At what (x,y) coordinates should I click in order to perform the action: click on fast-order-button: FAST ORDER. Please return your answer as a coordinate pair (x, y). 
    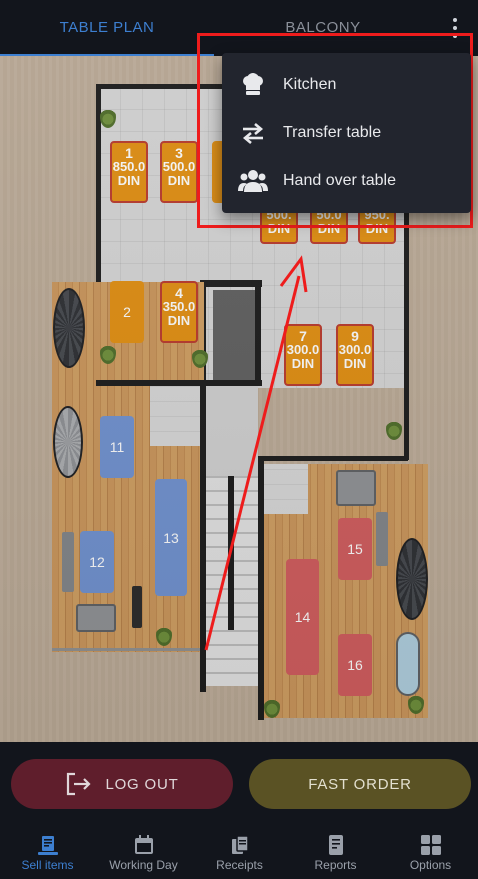
    Looking at the image, I should click on (360, 784).